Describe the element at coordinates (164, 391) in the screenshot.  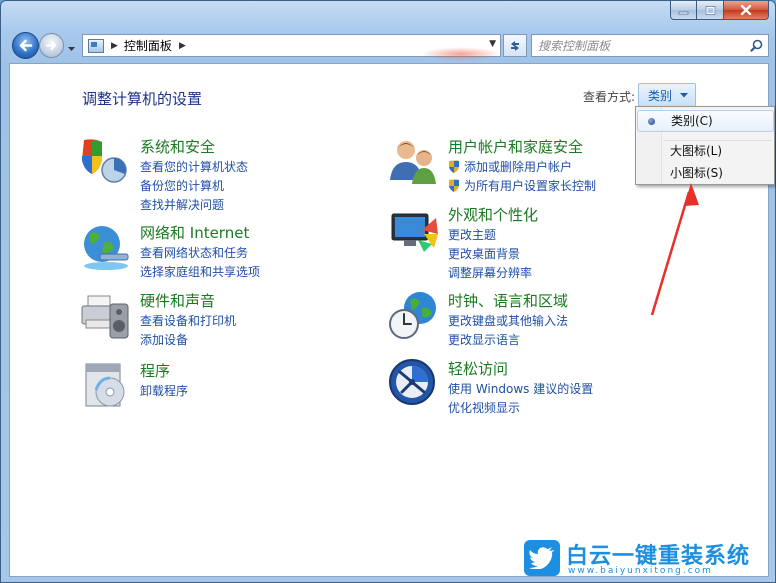
I see `link-uninstall-program: 卸载程序` at that location.